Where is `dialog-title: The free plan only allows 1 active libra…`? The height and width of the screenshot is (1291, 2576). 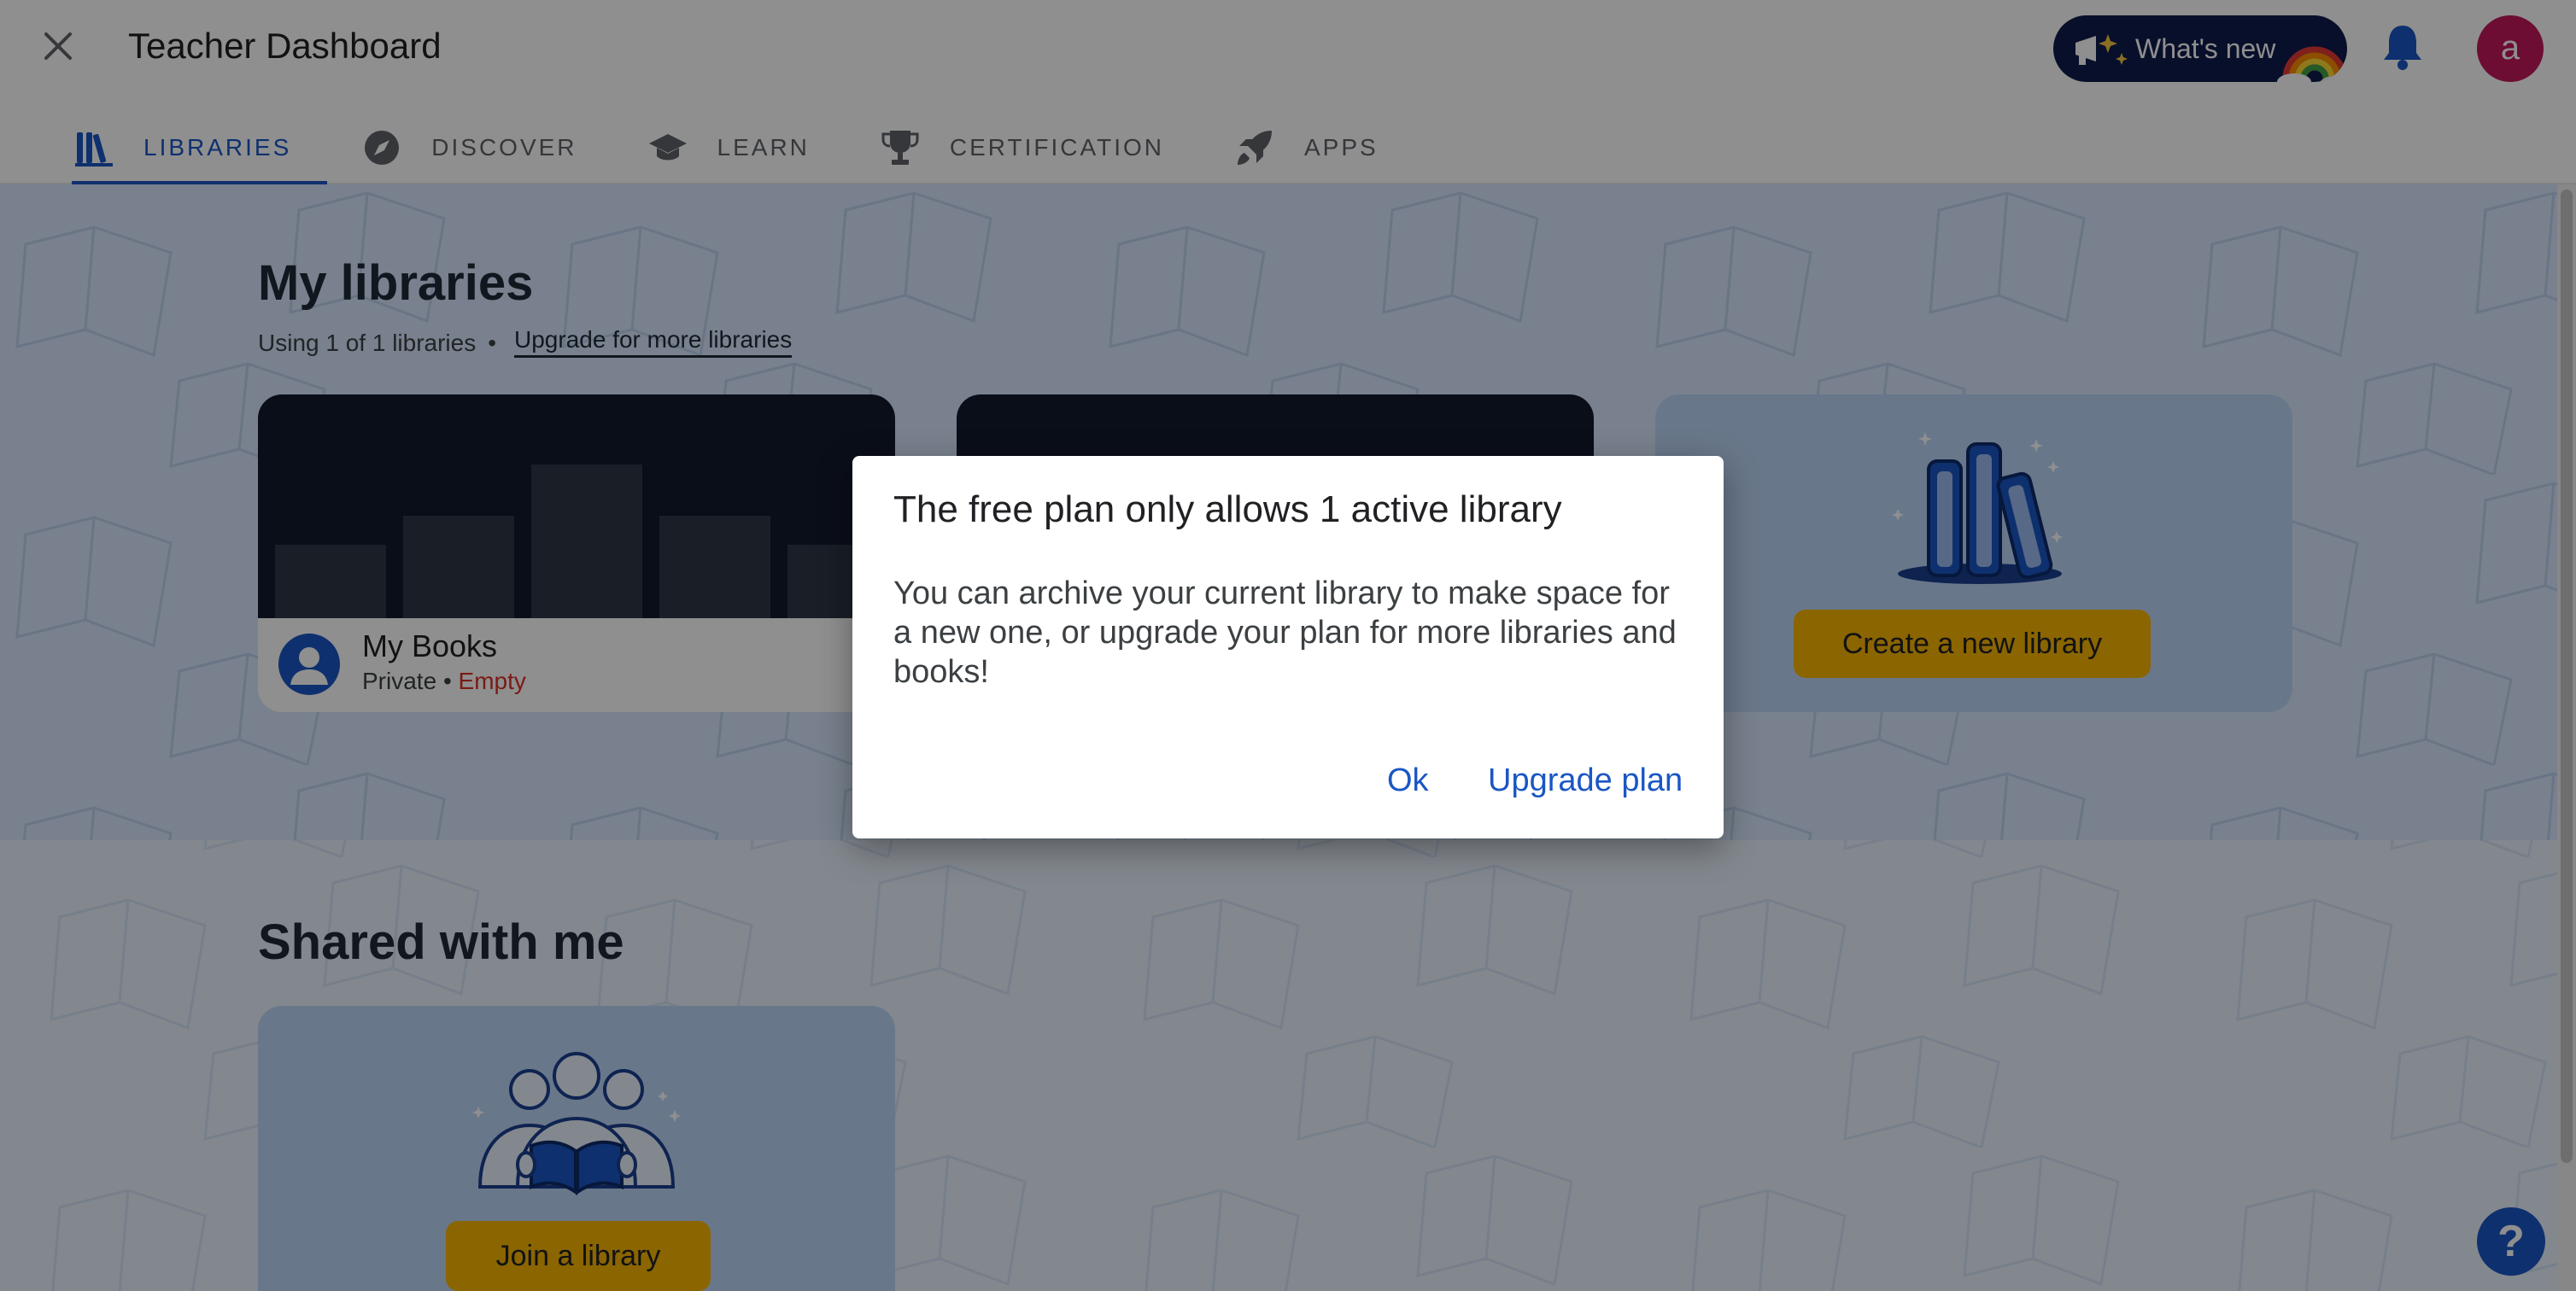
dialog-title: The free plan only allows 1 active libra… is located at coordinates (1227, 509).